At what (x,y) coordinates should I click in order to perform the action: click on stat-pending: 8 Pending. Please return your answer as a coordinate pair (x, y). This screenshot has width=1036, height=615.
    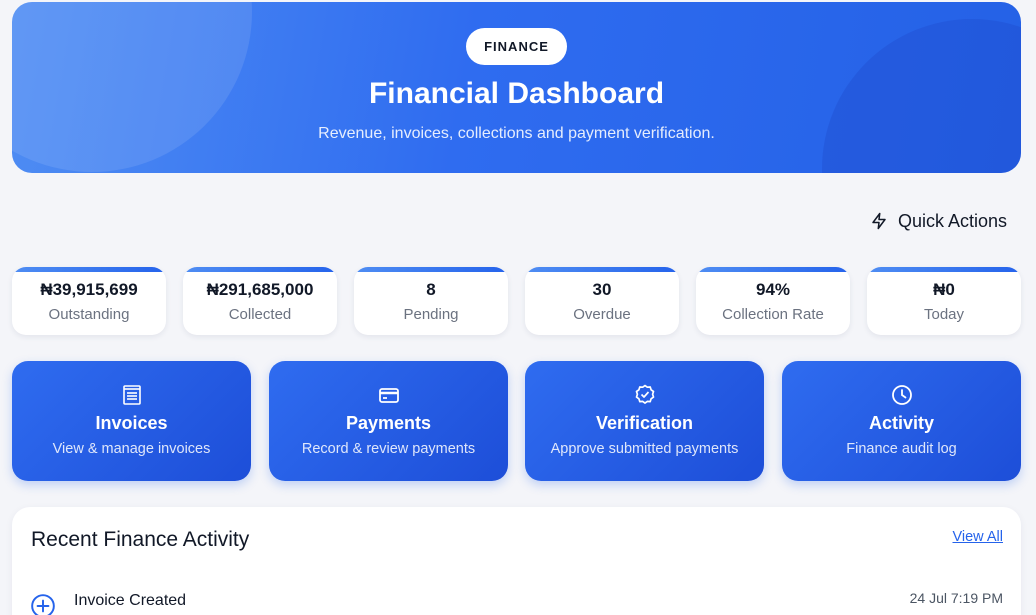
    Looking at the image, I should click on (431, 301).